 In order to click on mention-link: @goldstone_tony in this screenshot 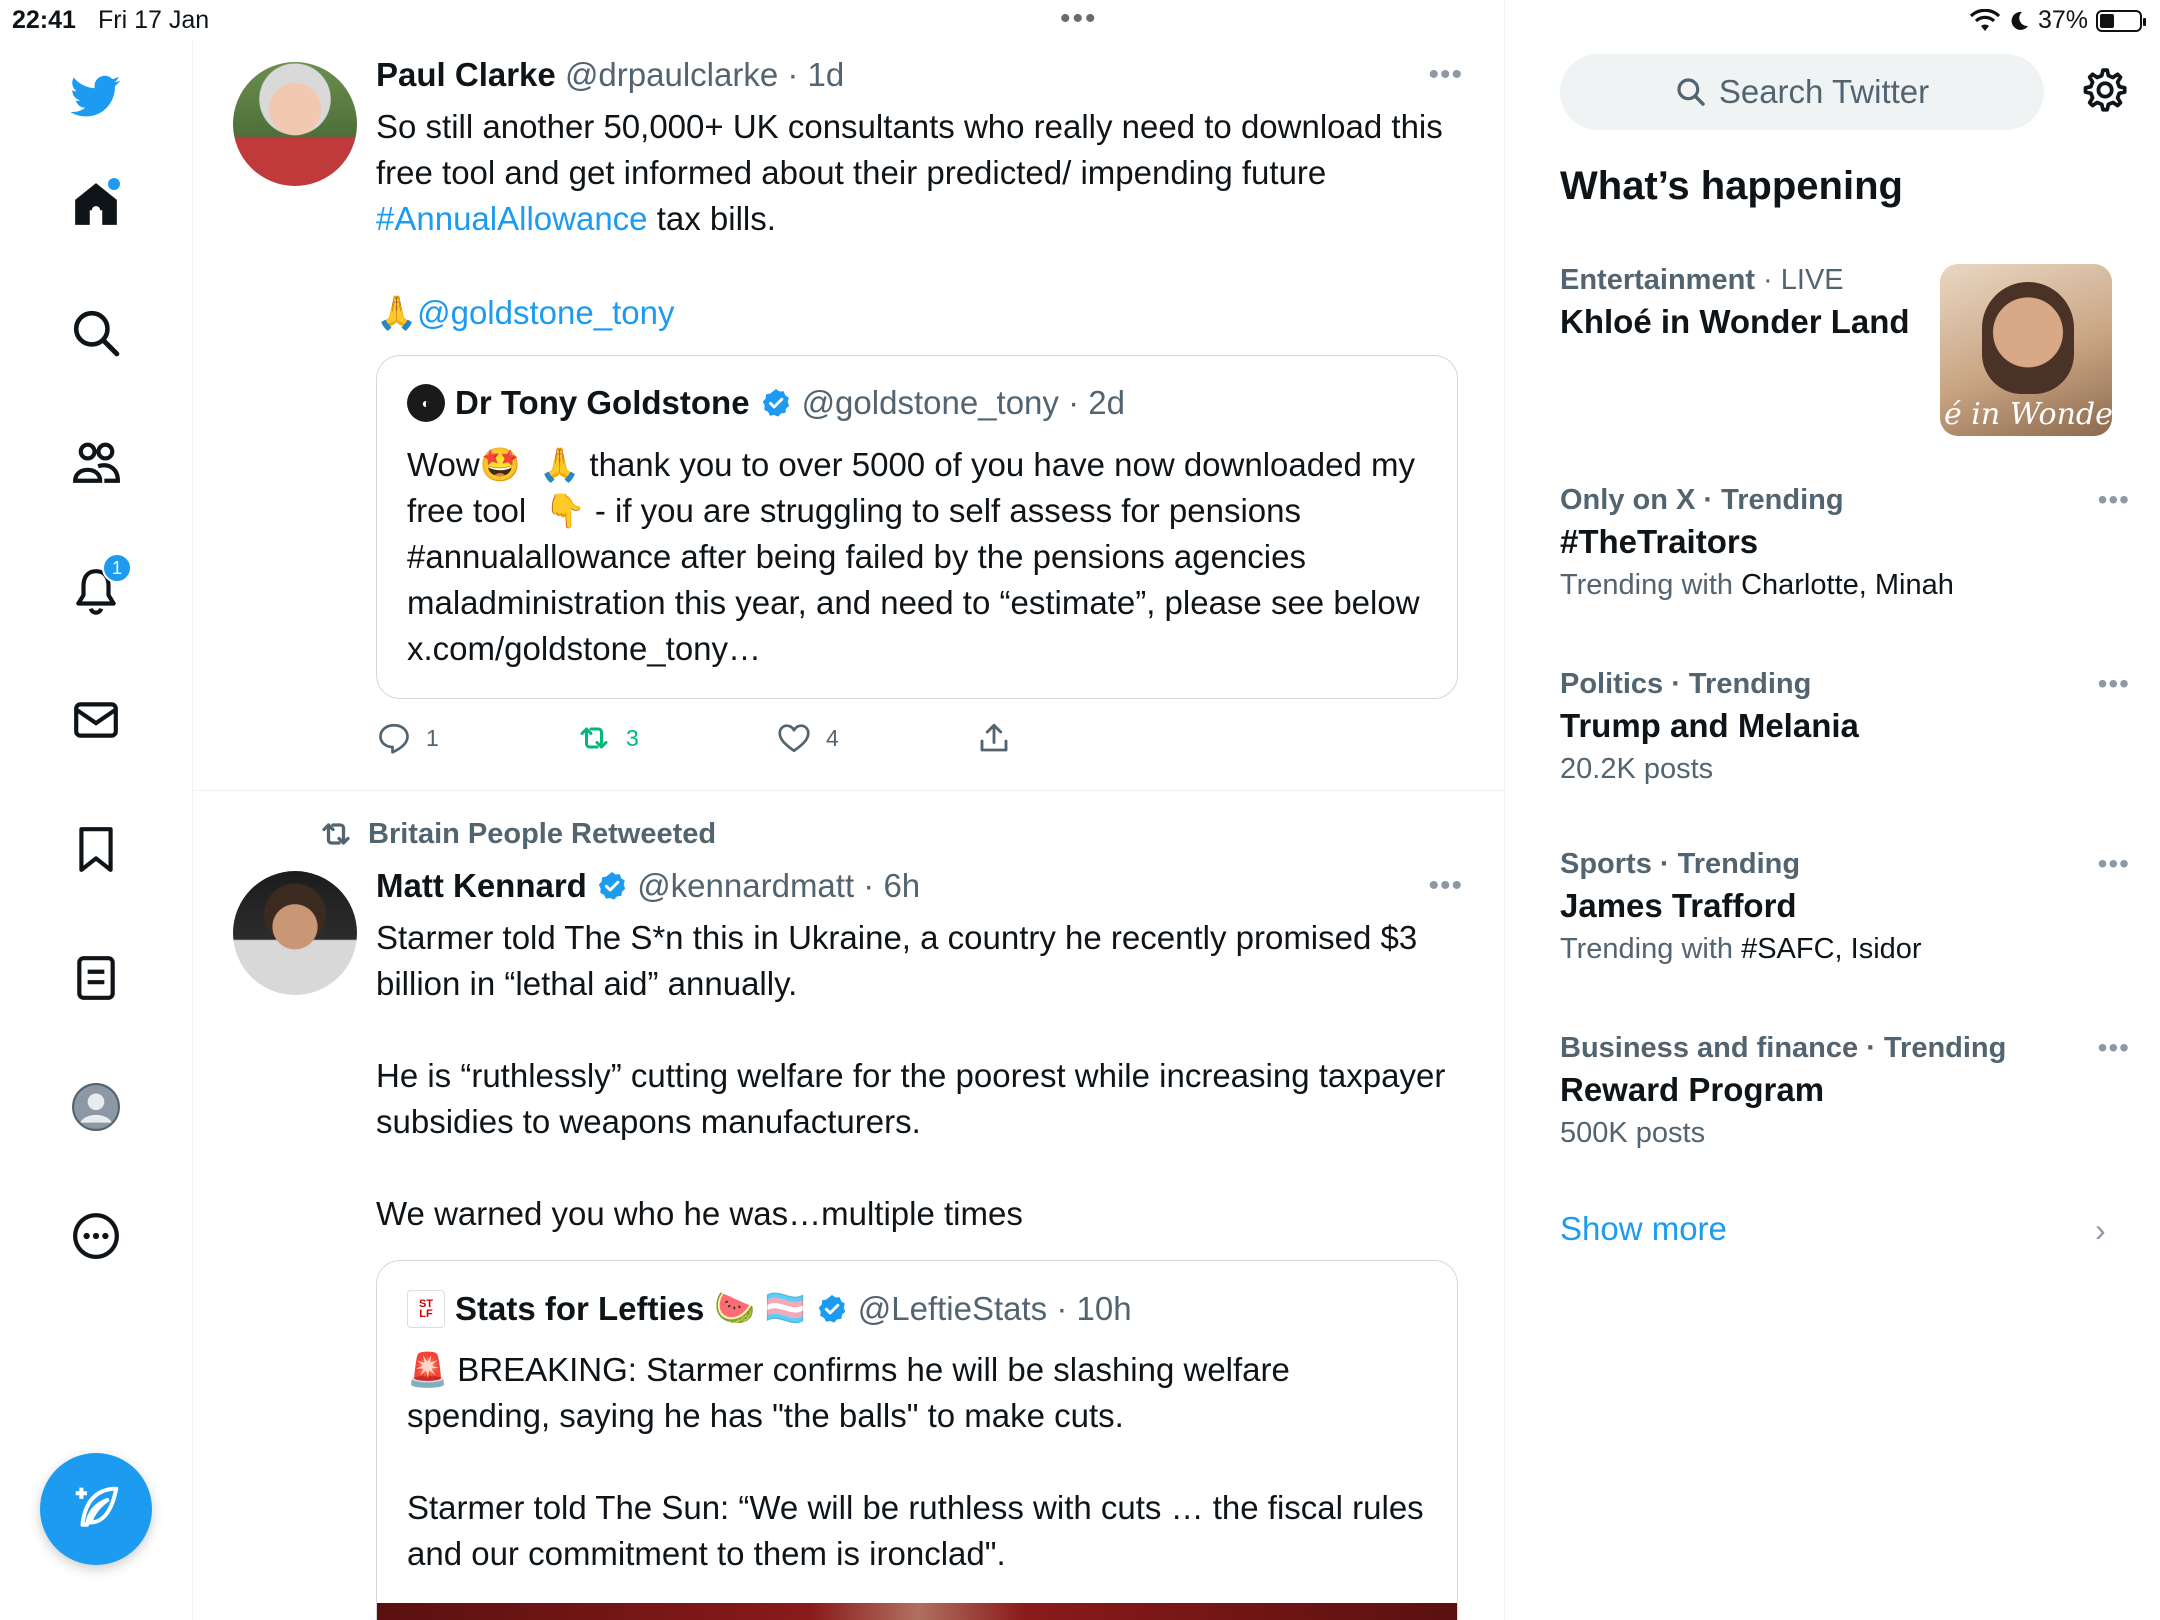, I will do `click(545, 312)`.